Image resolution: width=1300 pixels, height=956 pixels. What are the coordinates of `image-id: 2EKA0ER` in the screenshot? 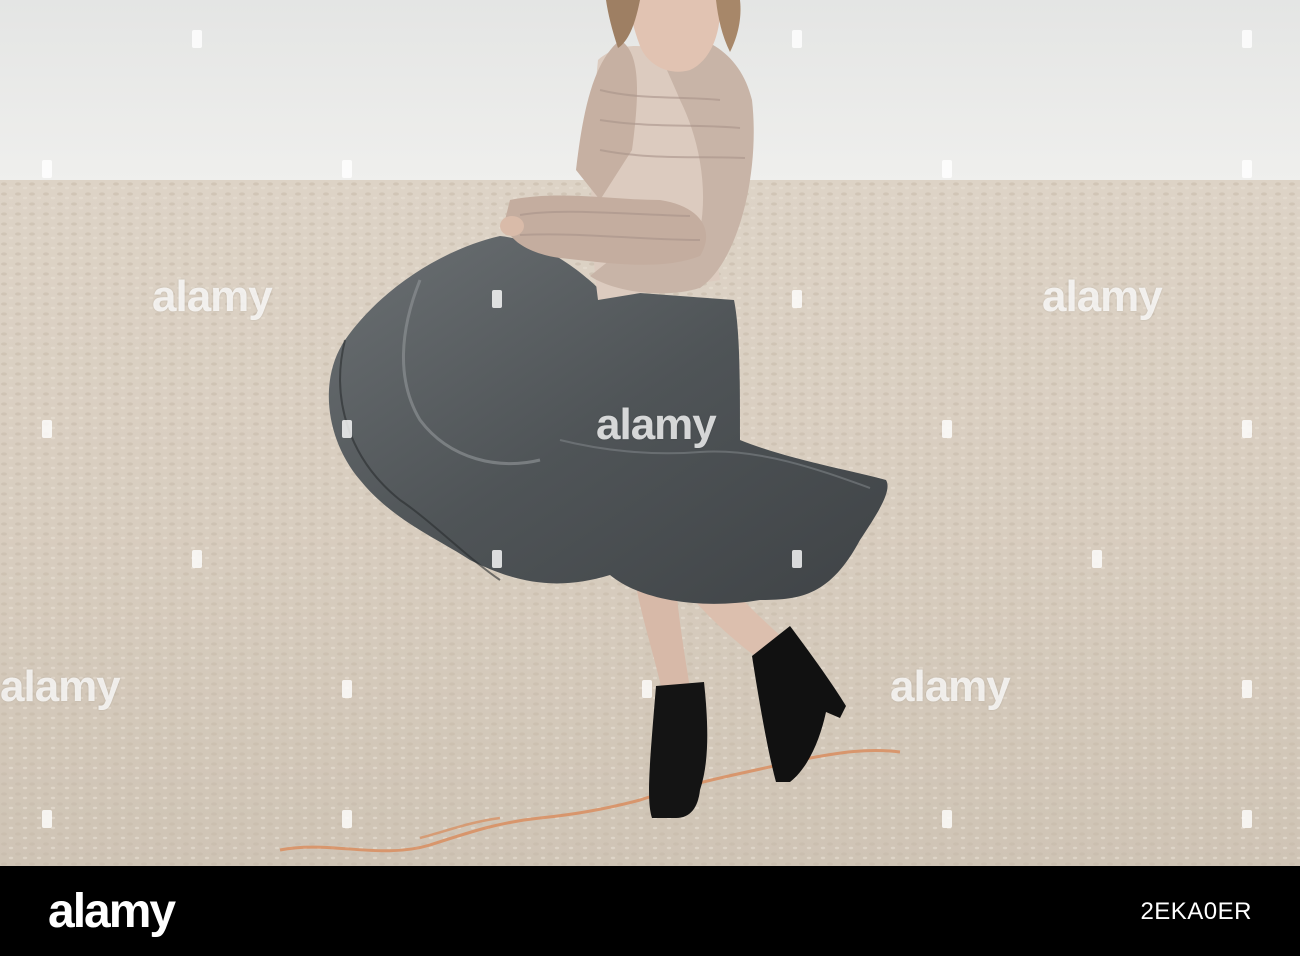 It's located at (1196, 911).